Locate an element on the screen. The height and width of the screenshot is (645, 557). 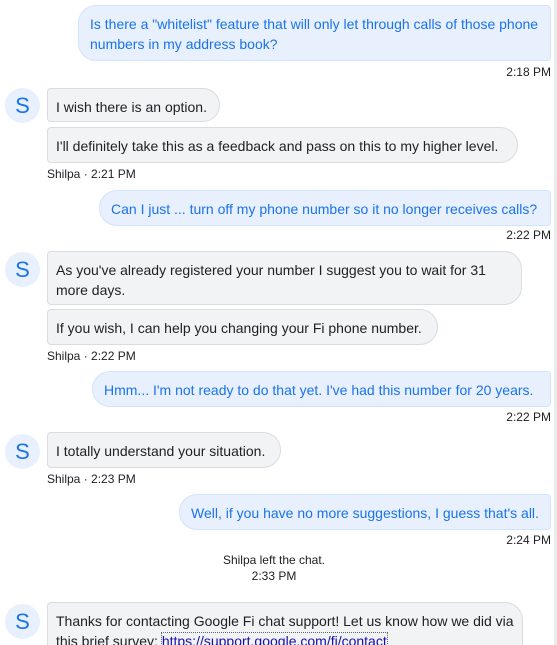
message-timestamp: 2:18 PM is located at coordinates (528, 72).